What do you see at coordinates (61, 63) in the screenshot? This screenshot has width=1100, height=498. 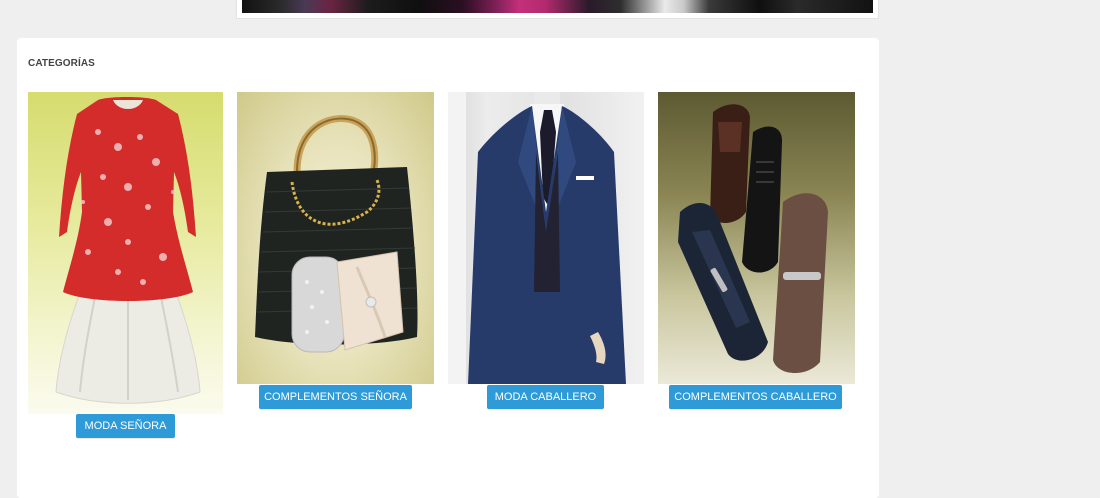 I see `categories-title: CATEGORÍAS` at bounding box center [61, 63].